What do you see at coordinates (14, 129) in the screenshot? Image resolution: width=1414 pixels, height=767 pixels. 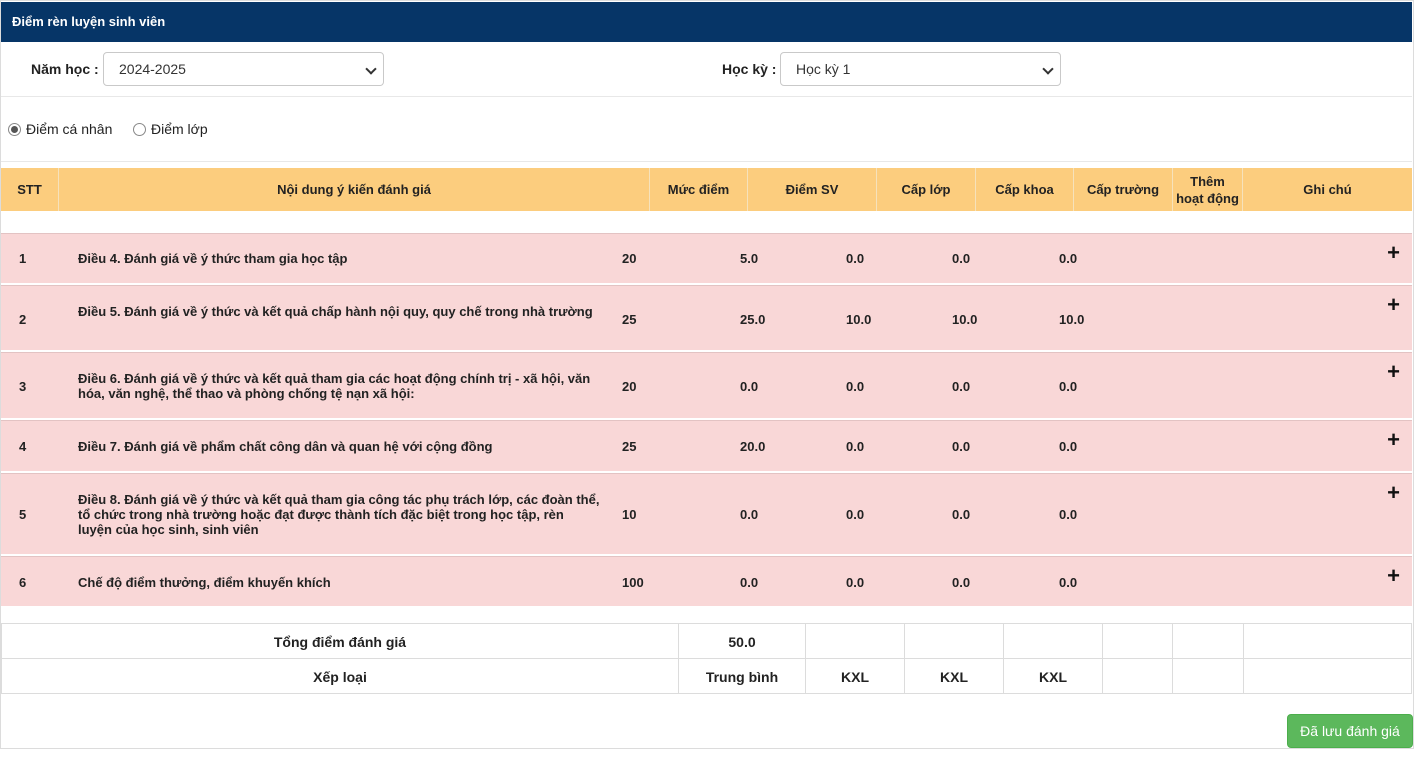 I see `radio-checked-icon` at bounding box center [14, 129].